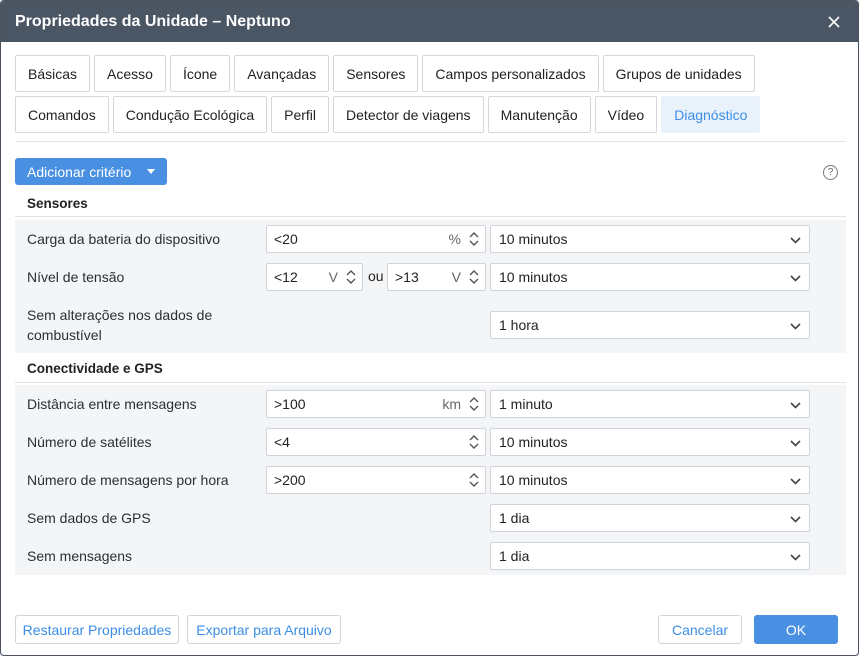 The height and width of the screenshot is (656, 859). I want to click on help-icon: ?, so click(830, 172).